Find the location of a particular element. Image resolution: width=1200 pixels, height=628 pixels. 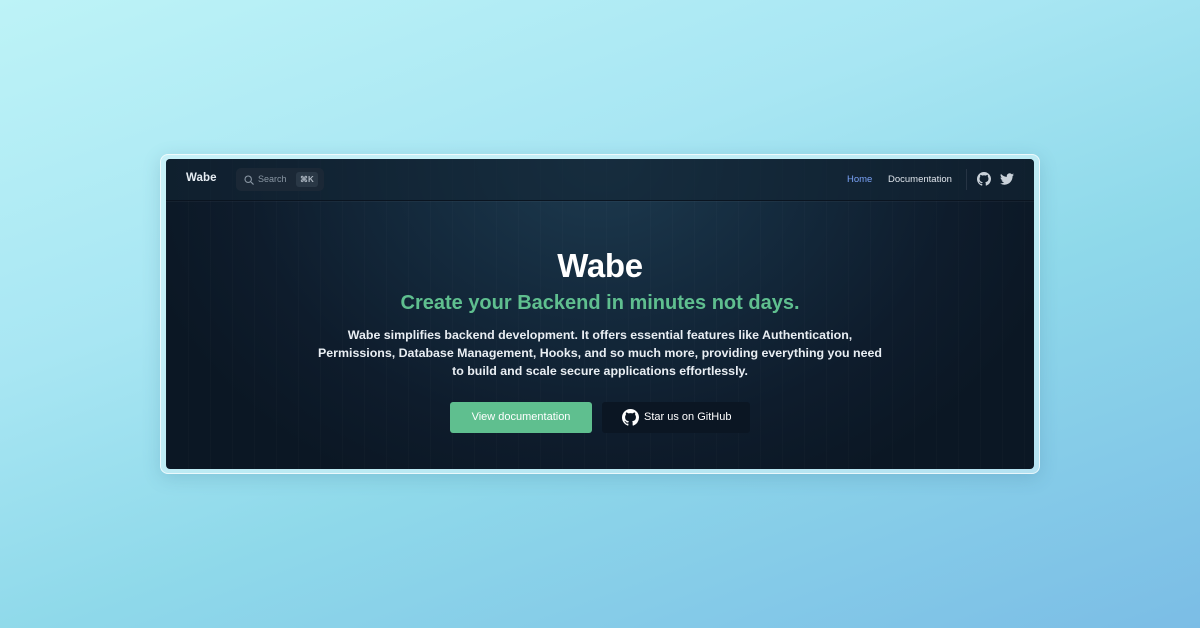

nav-link-documentation: Documentation is located at coordinates (920, 179).